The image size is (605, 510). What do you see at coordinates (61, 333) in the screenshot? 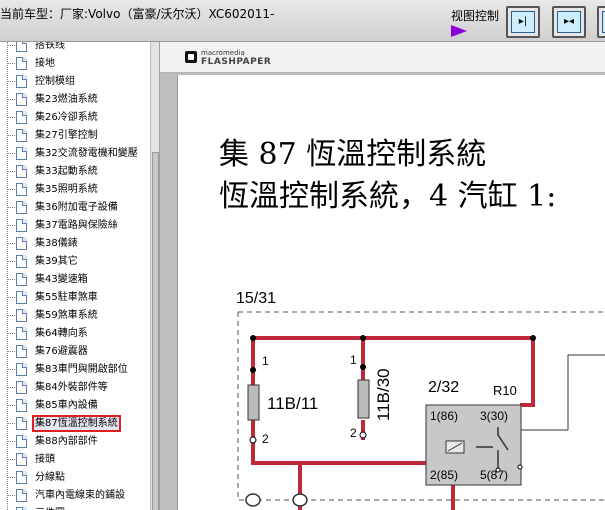
I see `sidebar-item-label: 集64轉向系` at bounding box center [61, 333].